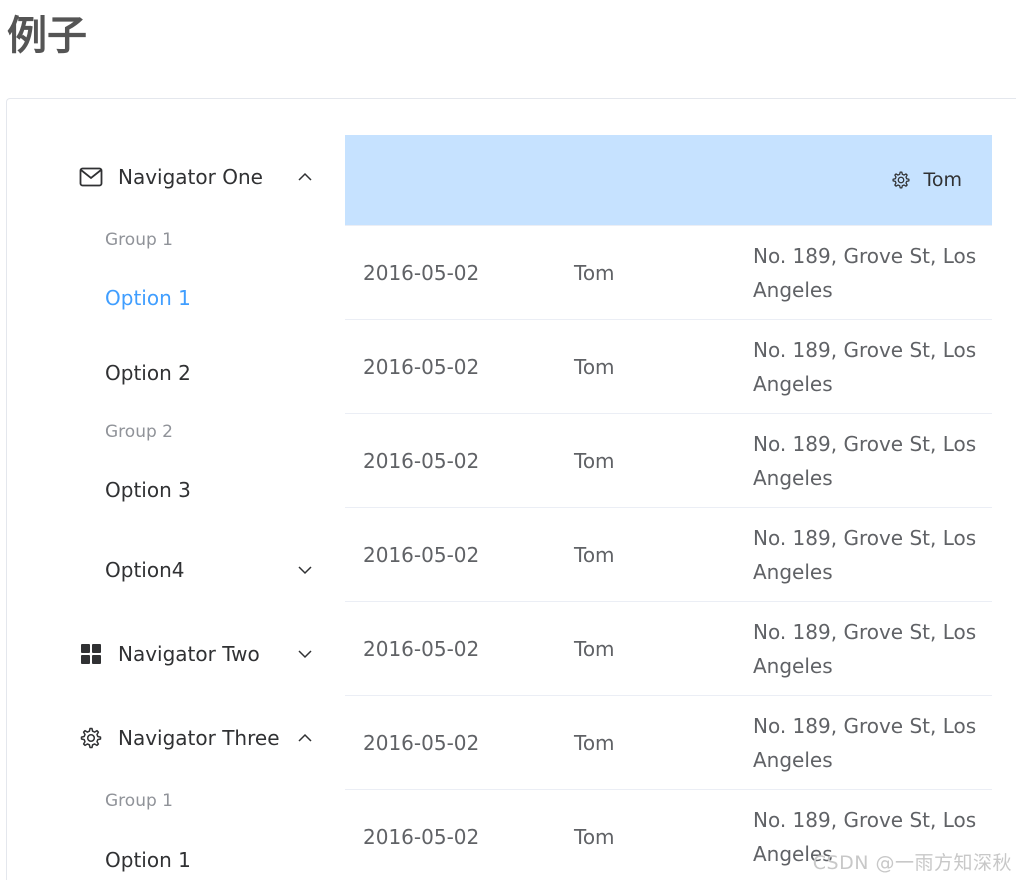  Describe the element at coordinates (190, 177) in the screenshot. I see `menu-navigator-one-label: Navigator One` at that location.